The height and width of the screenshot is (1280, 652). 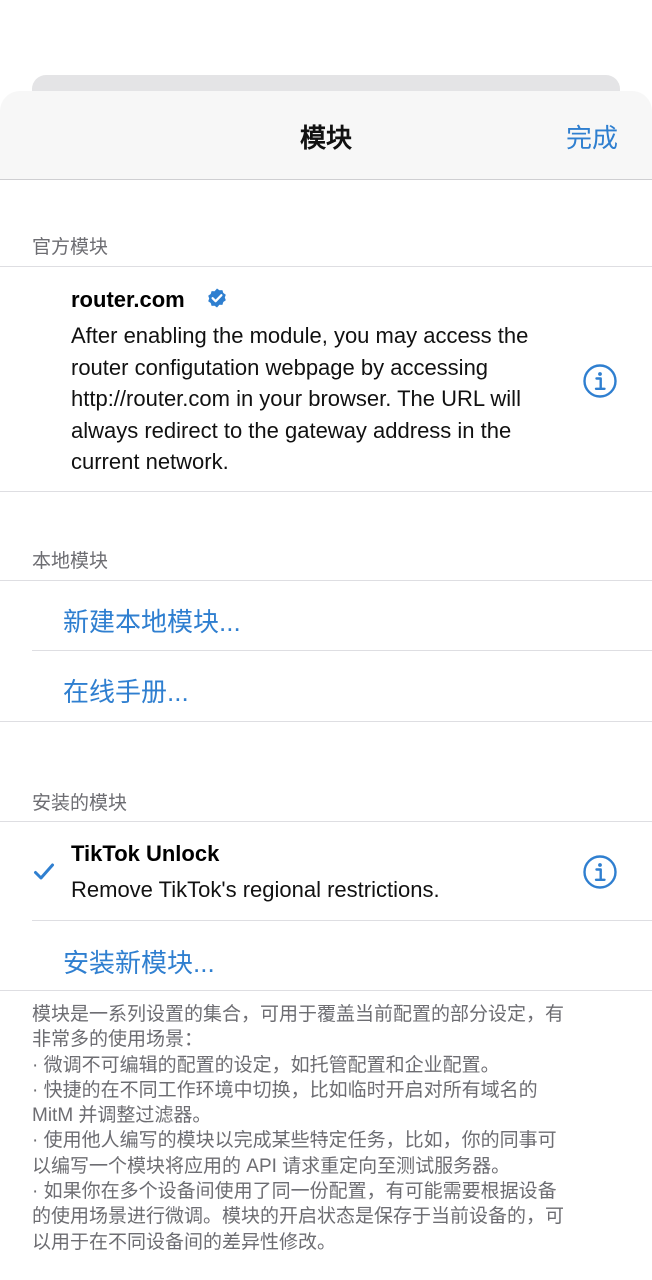 What do you see at coordinates (70, 247) in the screenshot?
I see `section-header-official: 官方模块` at bounding box center [70, 247].